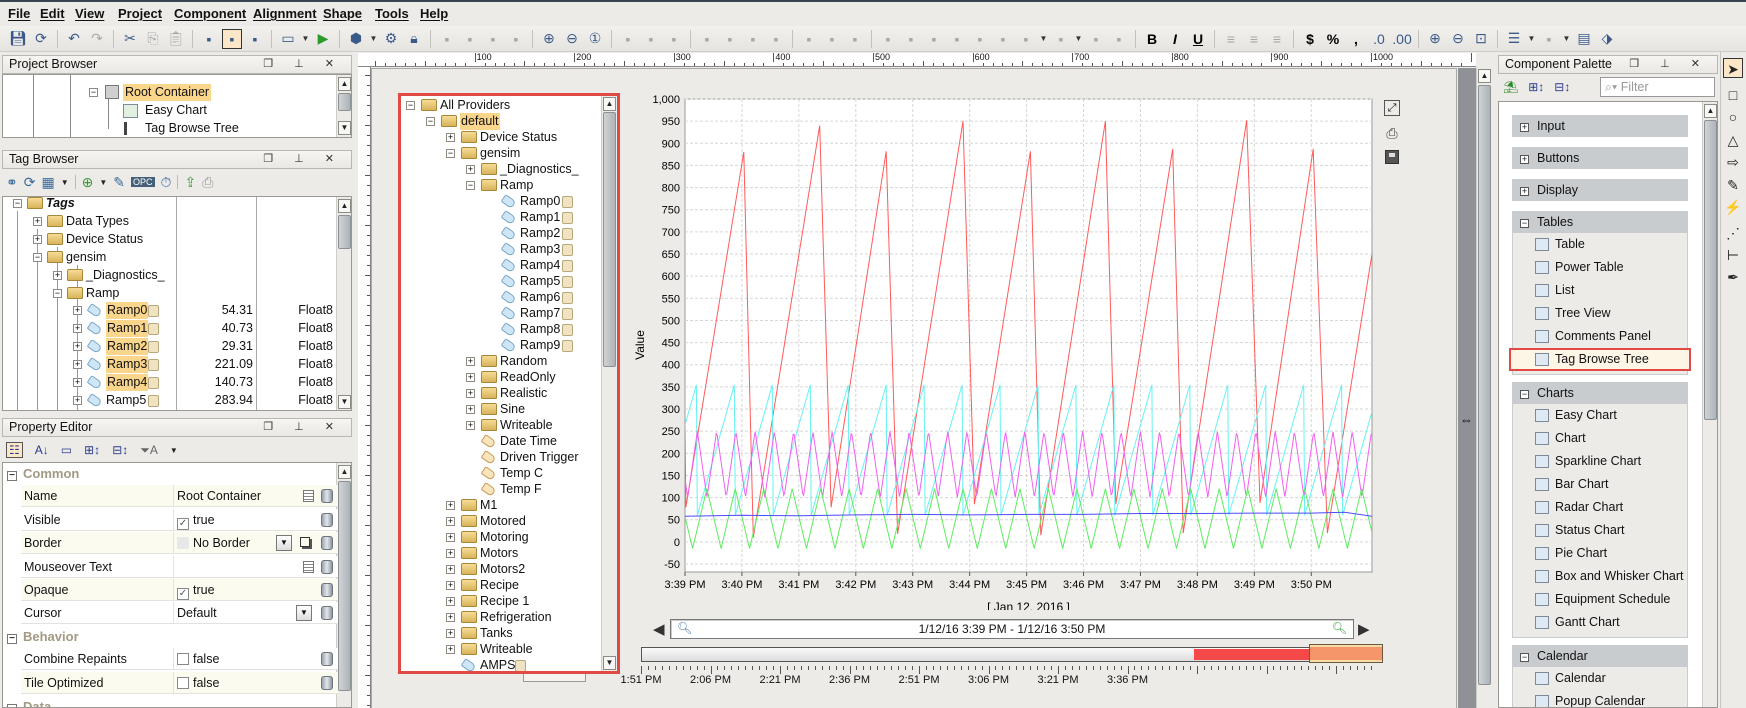  Describe the element at coordinates (255, 496) in the screenshot. I see `property-value: Root Container` at that location.